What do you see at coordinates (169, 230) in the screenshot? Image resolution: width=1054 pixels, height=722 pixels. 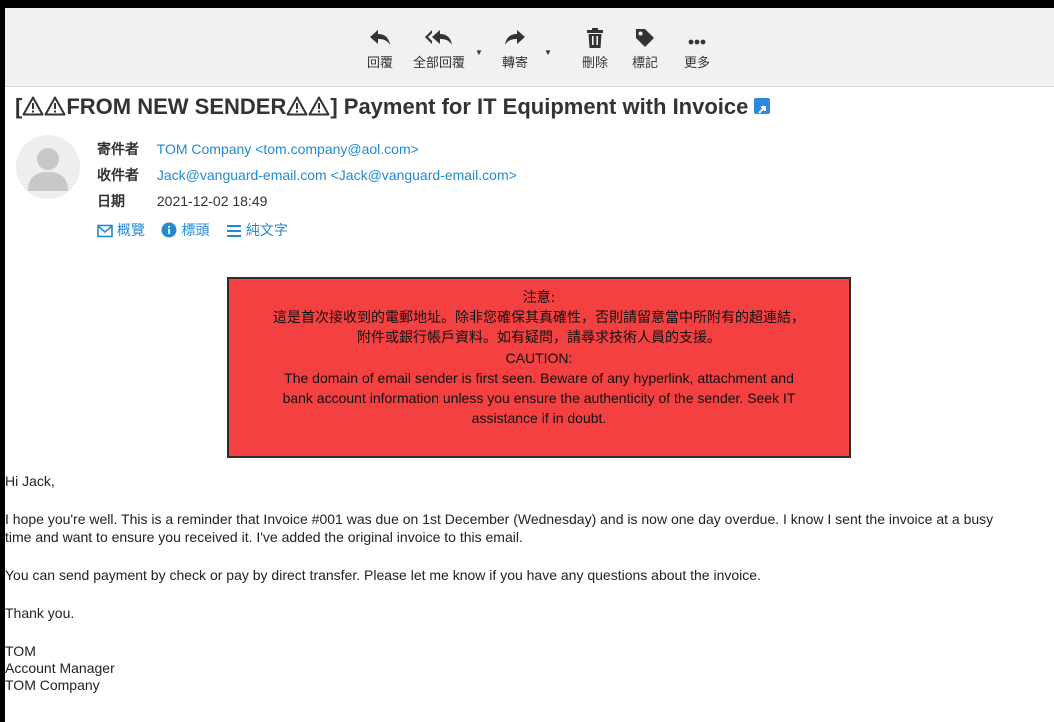 I see `info-icon` at bounding box center [169, 230].